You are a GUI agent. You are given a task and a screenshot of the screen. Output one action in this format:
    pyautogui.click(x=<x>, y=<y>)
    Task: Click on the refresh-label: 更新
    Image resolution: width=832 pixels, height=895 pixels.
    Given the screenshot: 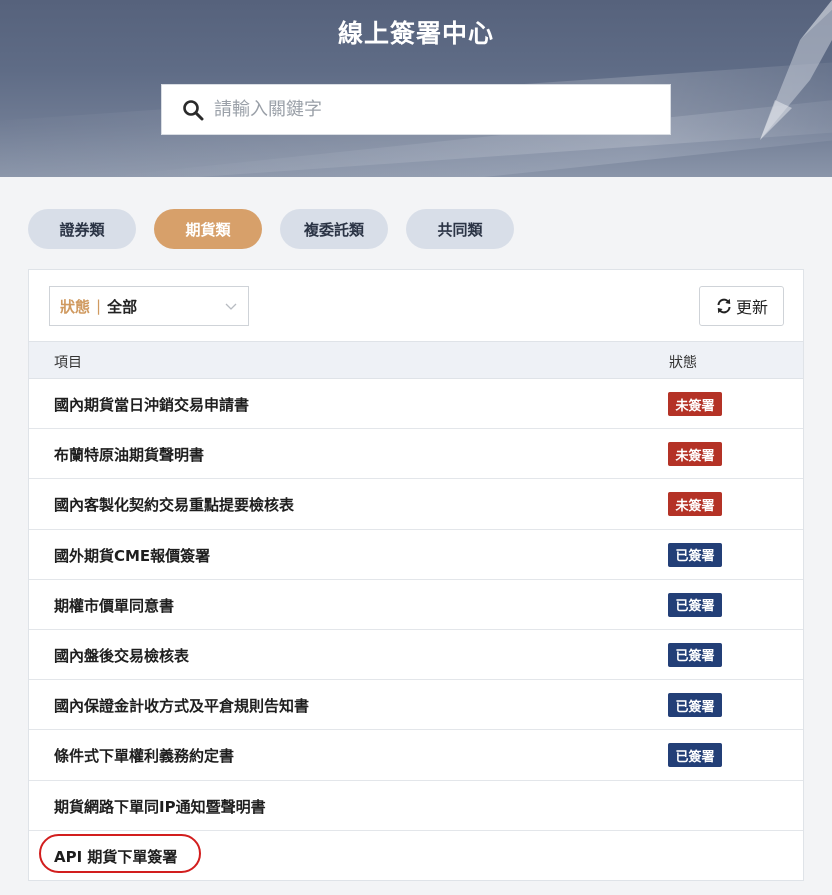 What is the action you would take?
    pyautogui.click(x=751, y=307)
    